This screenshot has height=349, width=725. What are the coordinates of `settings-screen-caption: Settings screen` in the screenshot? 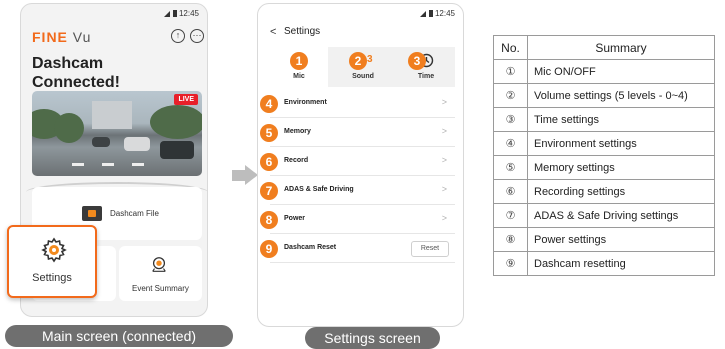 It's located at (372, 338).